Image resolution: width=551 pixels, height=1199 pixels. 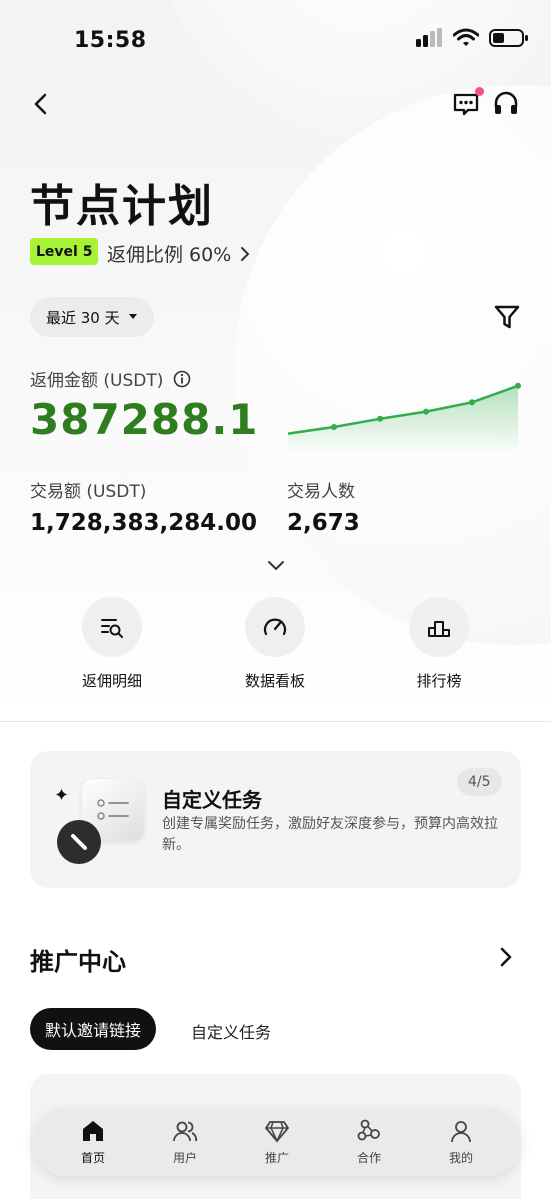 I want to click on sparkle-icon: ✦, so click(x=62, y=795).